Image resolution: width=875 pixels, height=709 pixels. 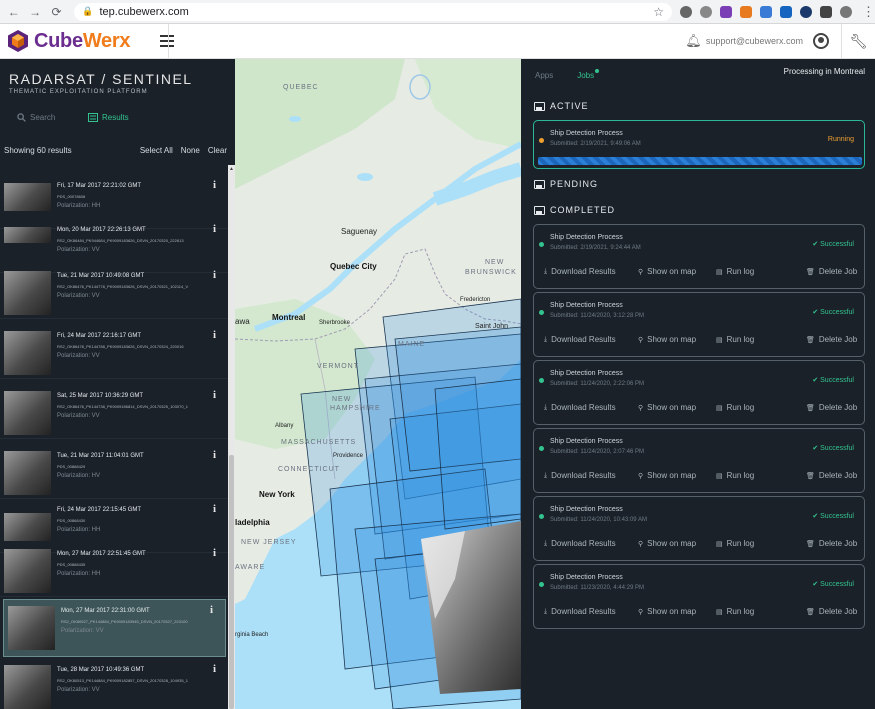 I want to click on back-icon: ←, so click(x=13, y=12).